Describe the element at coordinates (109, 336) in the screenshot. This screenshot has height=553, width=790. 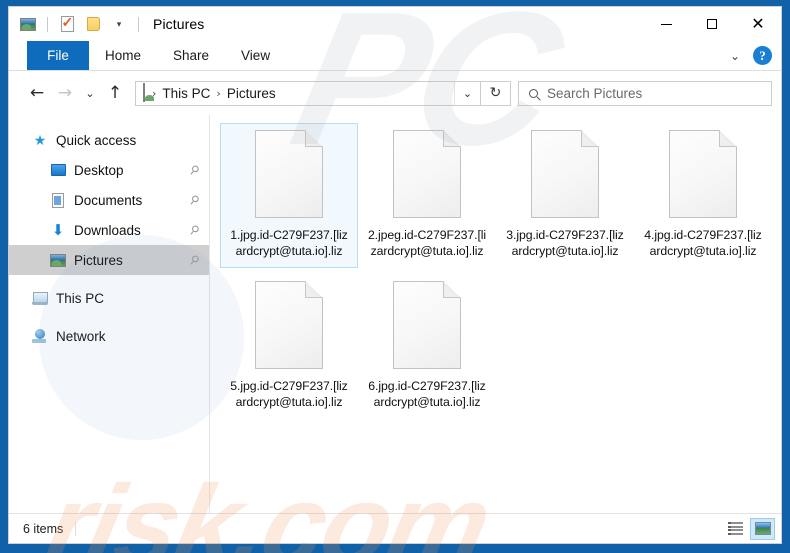
I see `sidebar-item-network: Network` at that location.